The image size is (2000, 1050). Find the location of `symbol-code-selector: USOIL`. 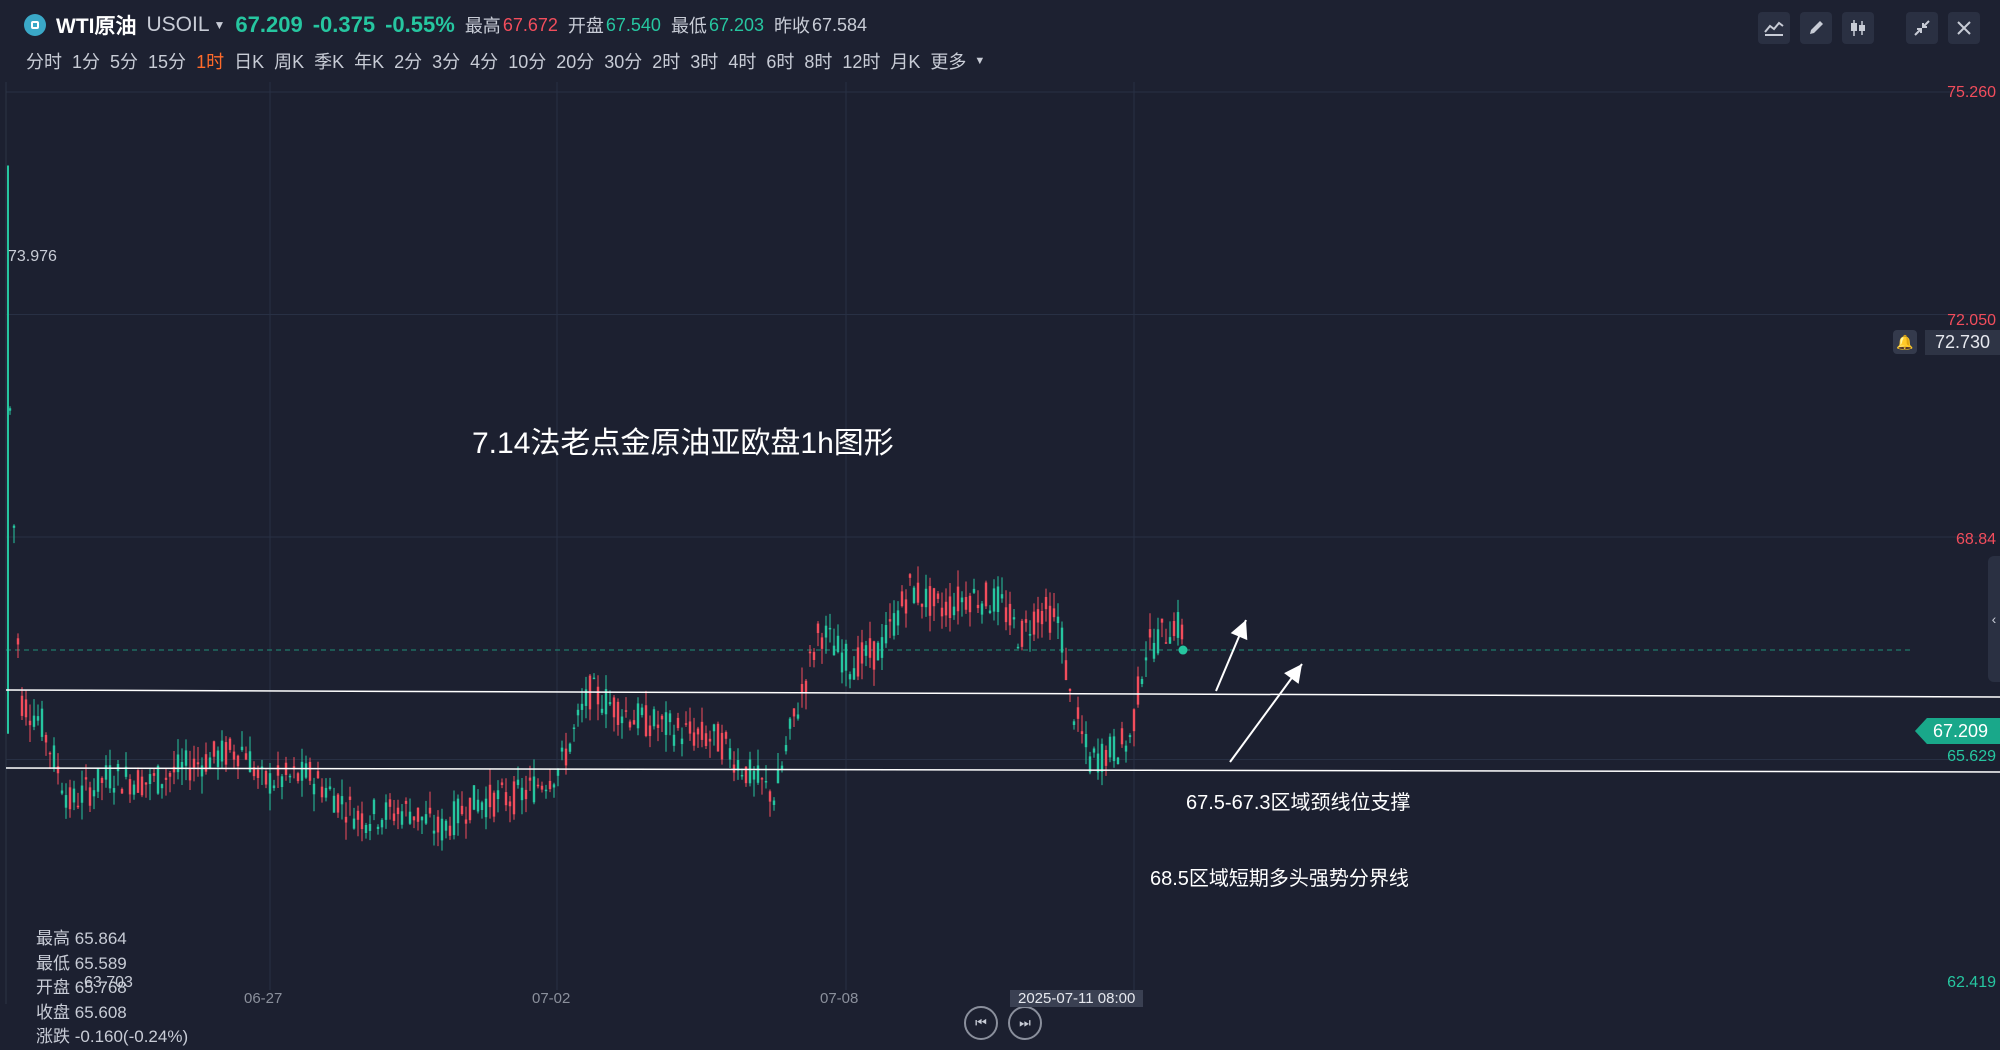

symbol-code-selector: USOIL is located at coordinates (177, 25).